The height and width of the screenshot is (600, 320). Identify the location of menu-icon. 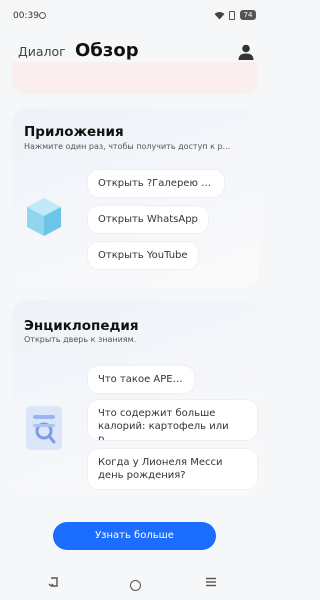
(211, 584).